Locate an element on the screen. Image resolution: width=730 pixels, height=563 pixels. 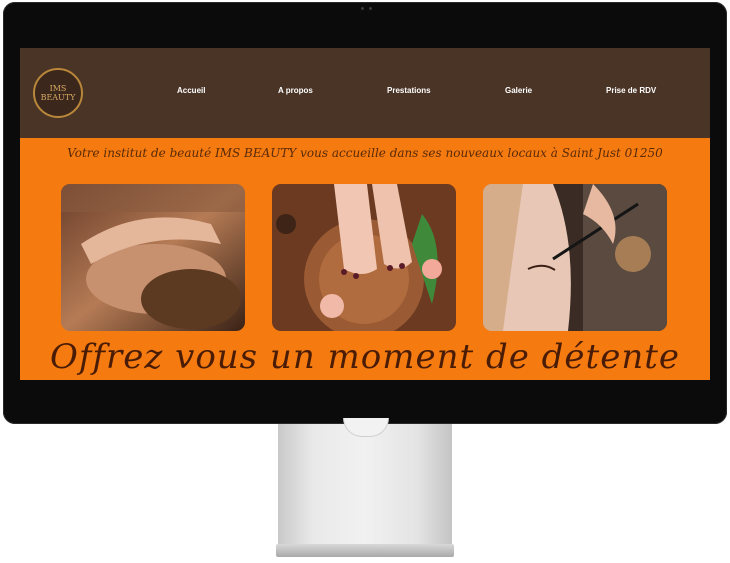
nav-galerie: Galerie is located at coordinates (518, 90).